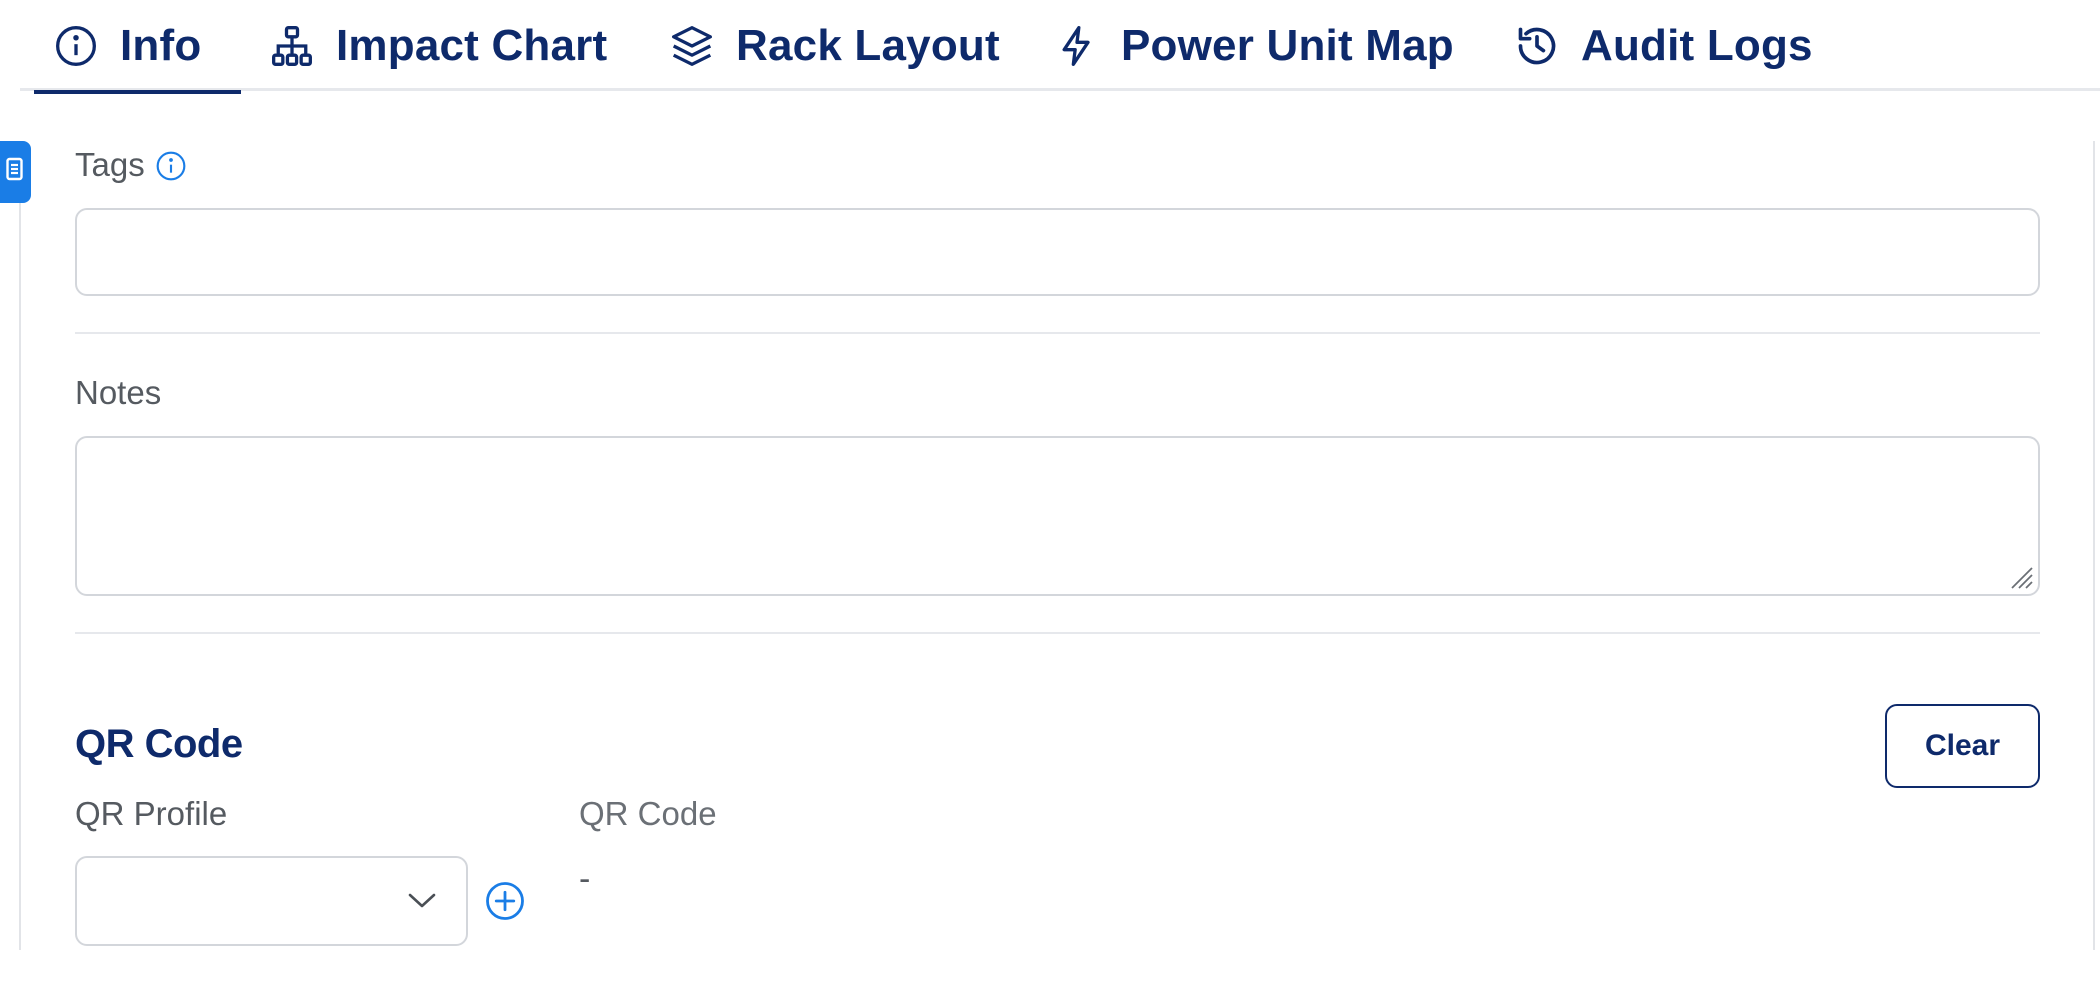 The height and width of the screenshot is (984, 2100). I want to click on tags-label: Tags, so click(110, 165).